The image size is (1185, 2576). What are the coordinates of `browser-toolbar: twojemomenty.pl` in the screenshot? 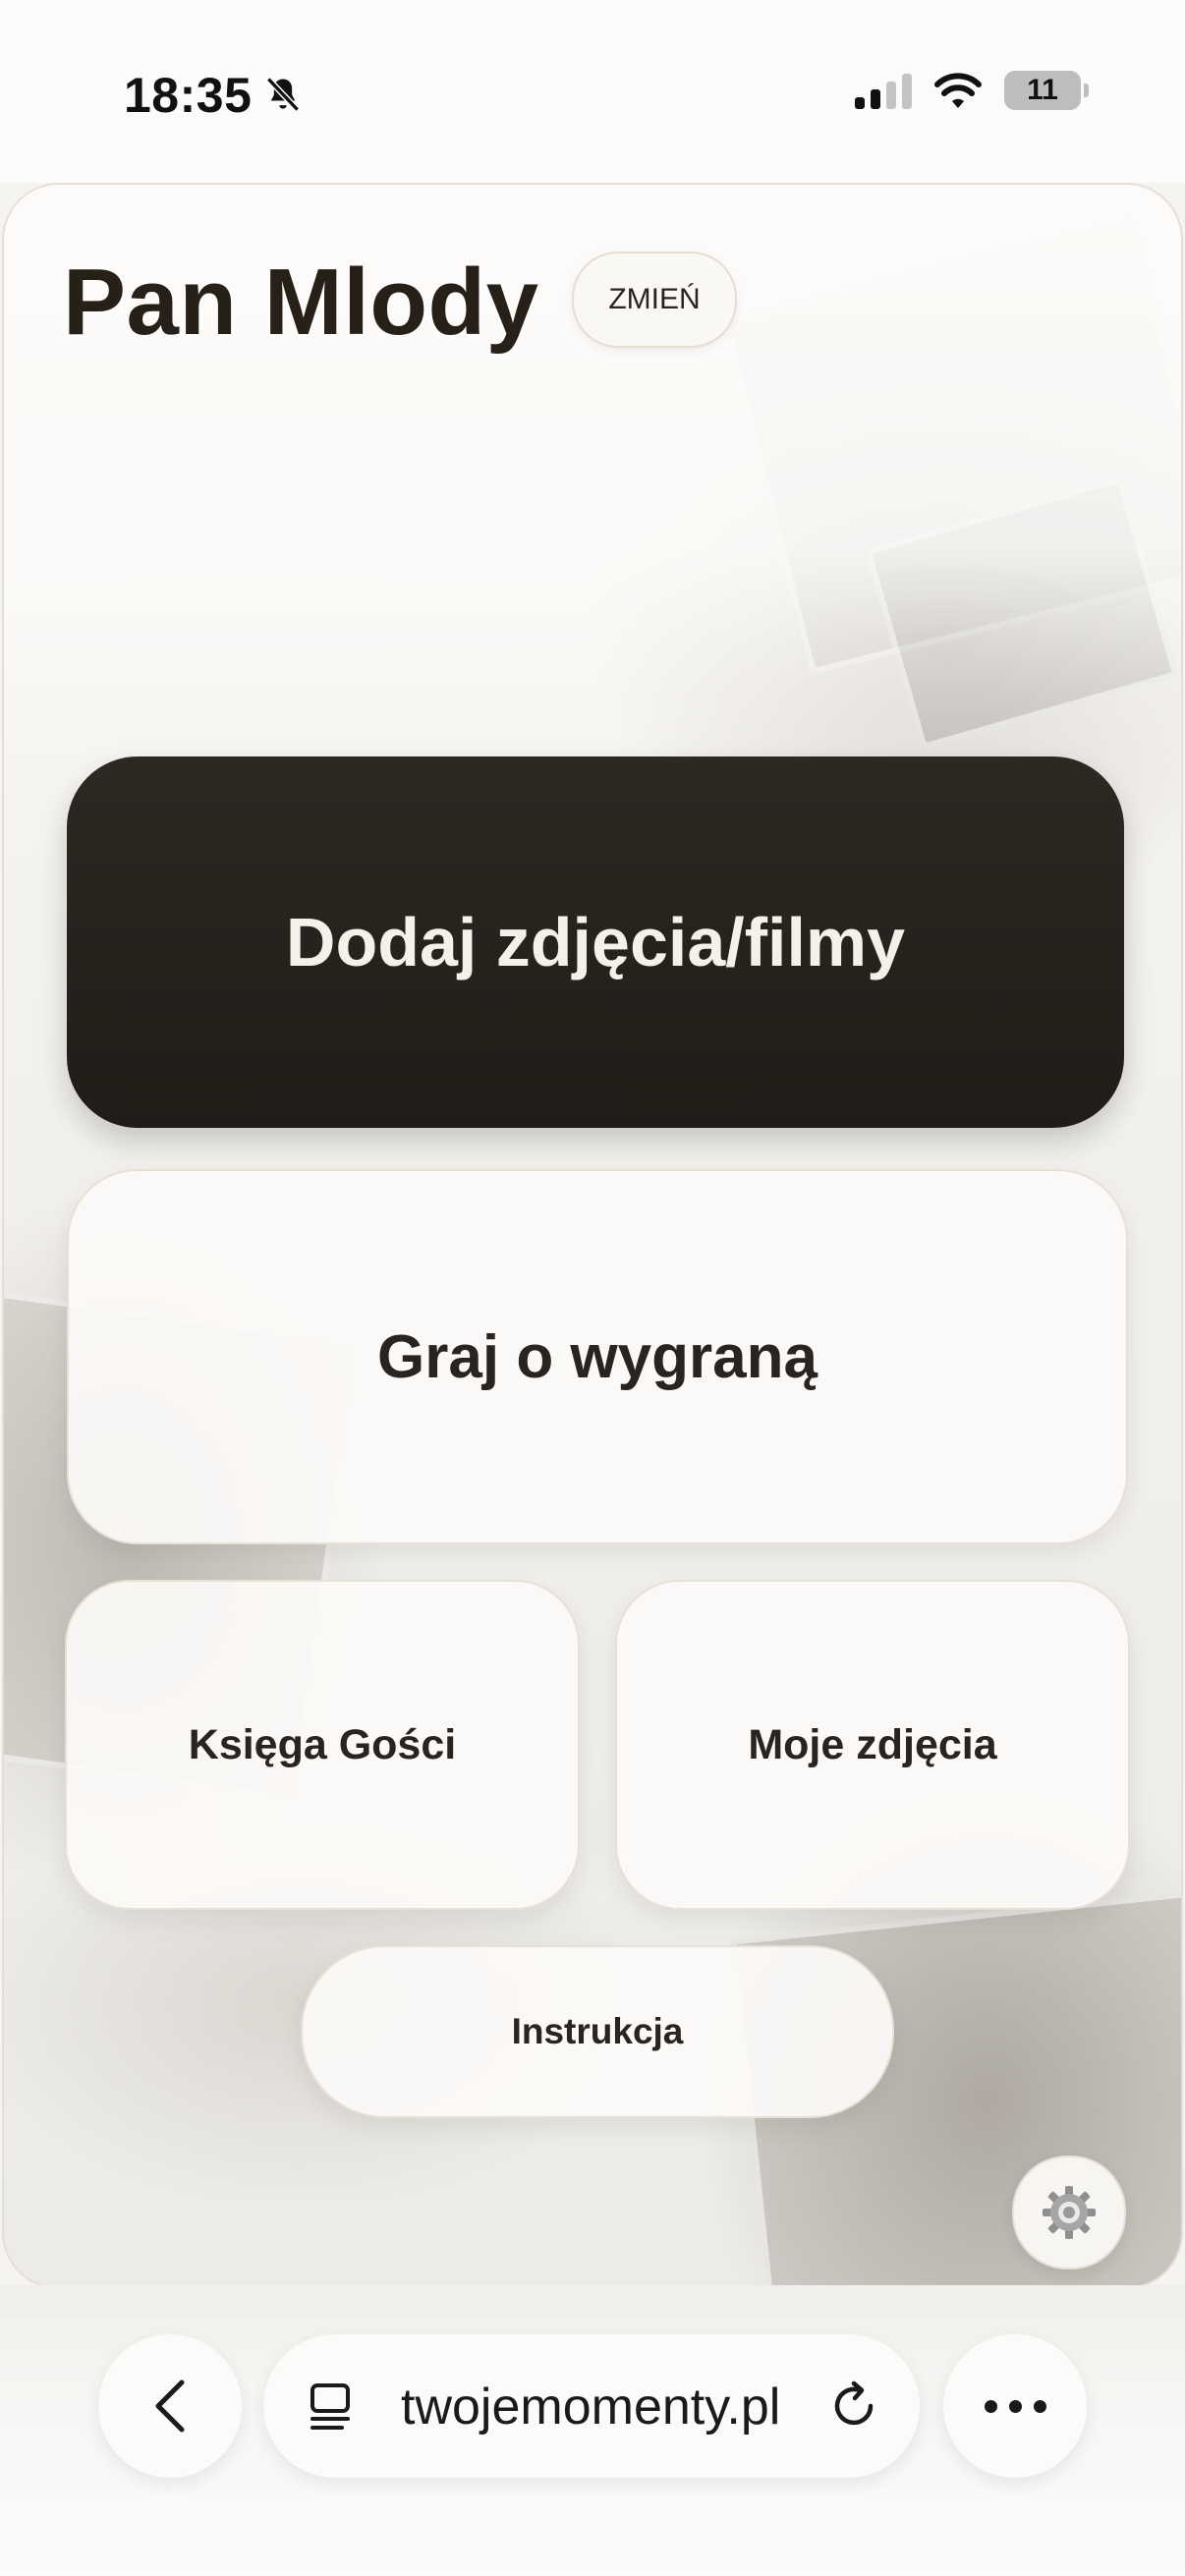 It's located at (592, 2430).